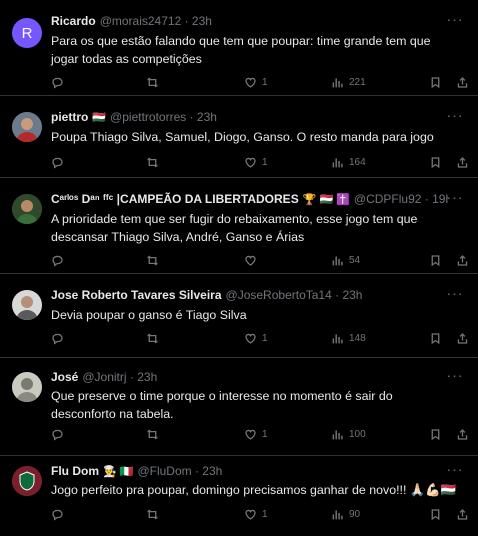  What do you see at coordinates (348, 82) in the screenshot?
I see `views-button: 221` at bounding box center [348, 82].